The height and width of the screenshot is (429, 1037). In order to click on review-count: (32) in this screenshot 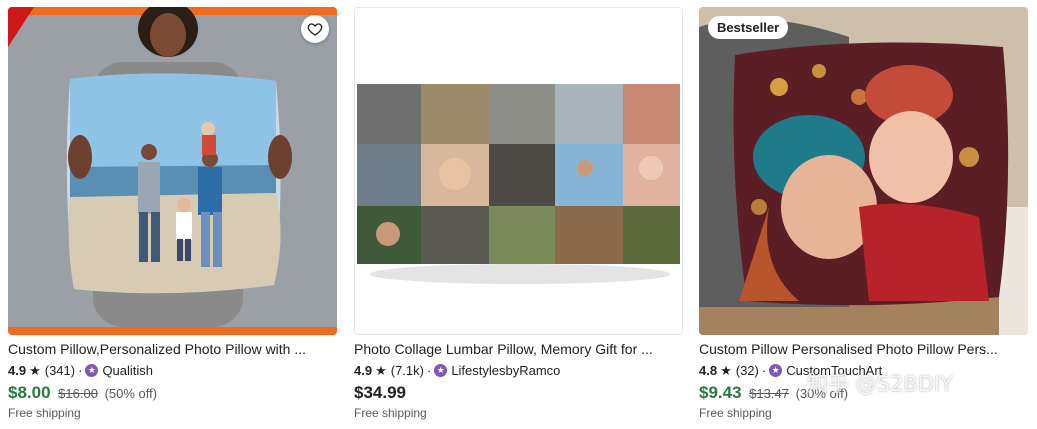, I will do `click(747, 370)`.